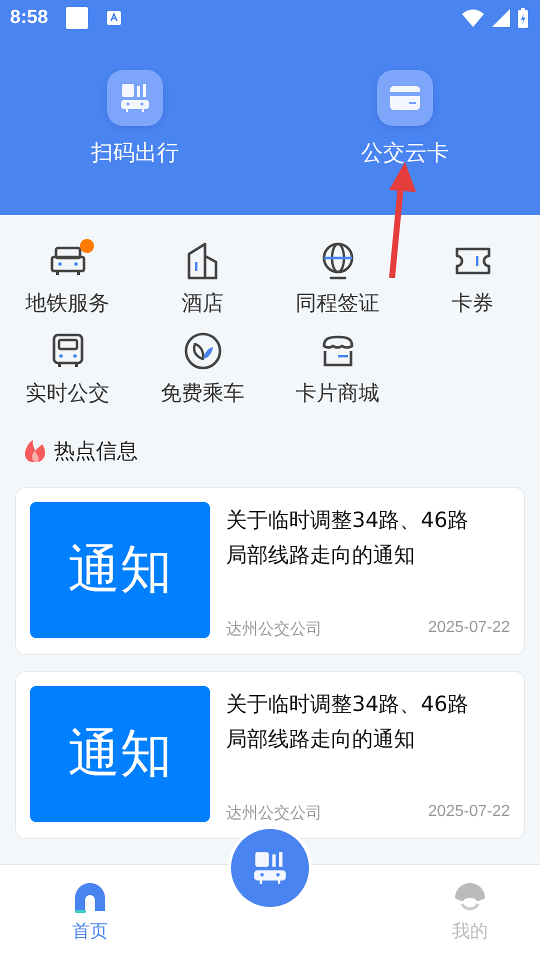 Image resolution: width=540 pixels, height=960 pixels. What do you see at coordinates (337, 369) in the screenshot?
I see `service-item: 卡片商城` at bounding box center [337, 369].